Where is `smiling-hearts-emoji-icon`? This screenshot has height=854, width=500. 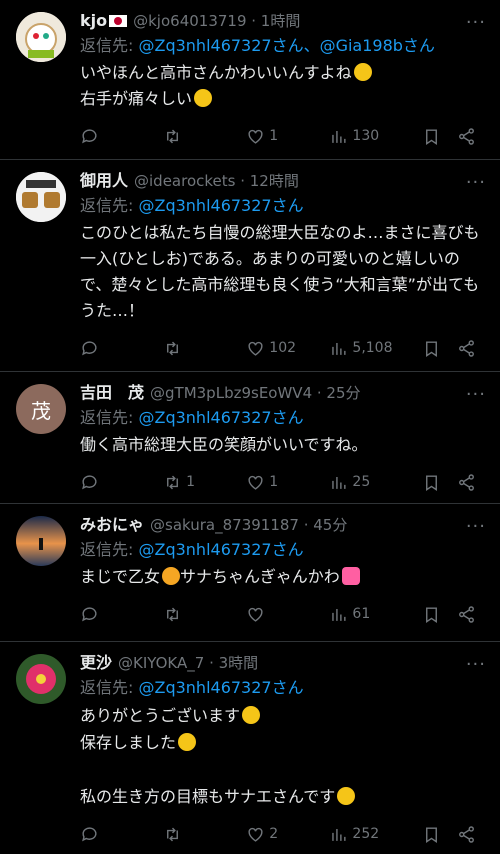
smiling-hearts-emoji-icon is located at coordinates (187, 742).